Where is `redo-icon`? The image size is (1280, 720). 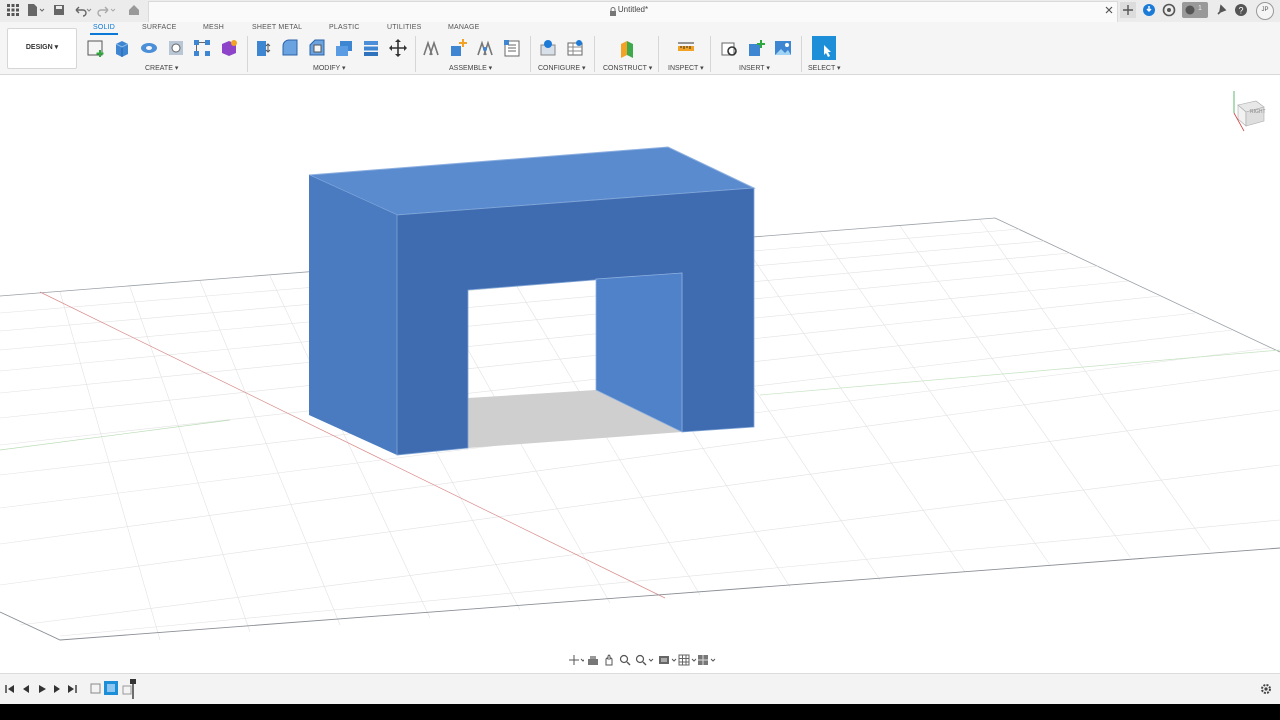
redo-icon is located at coordinates (107, 10).